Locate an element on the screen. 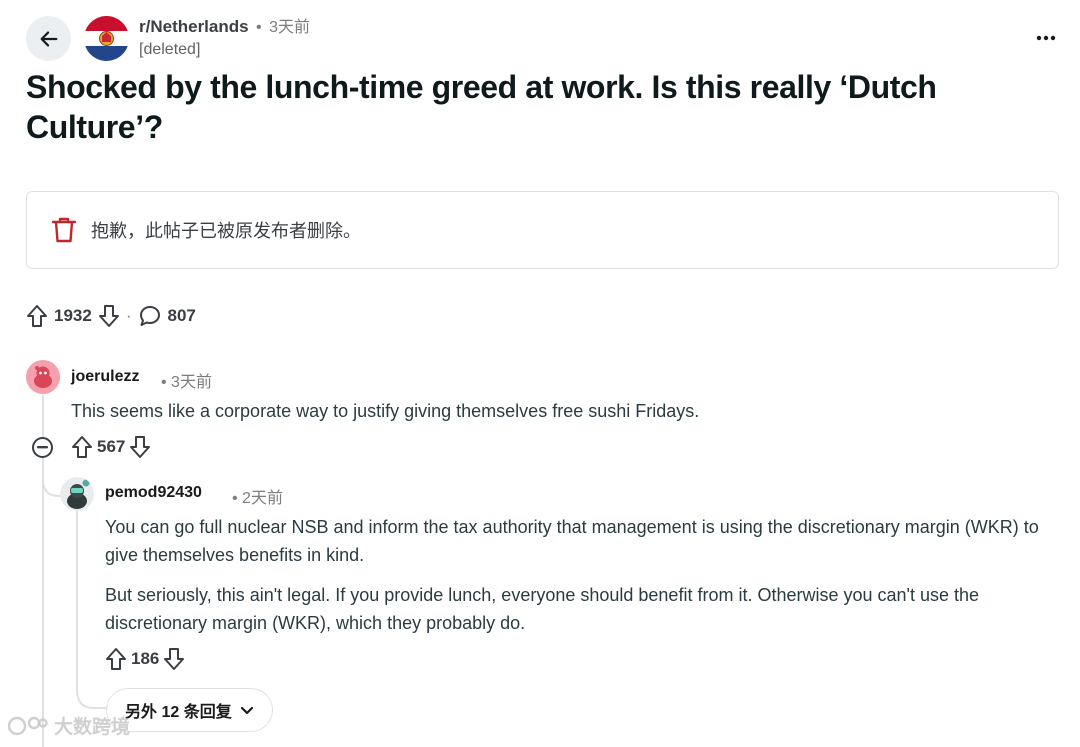 The height and width of the screenshot is (747, 1080). post-meta: r/Netherlands • 3天前 [deleted] is located at coordinates (224, 38).